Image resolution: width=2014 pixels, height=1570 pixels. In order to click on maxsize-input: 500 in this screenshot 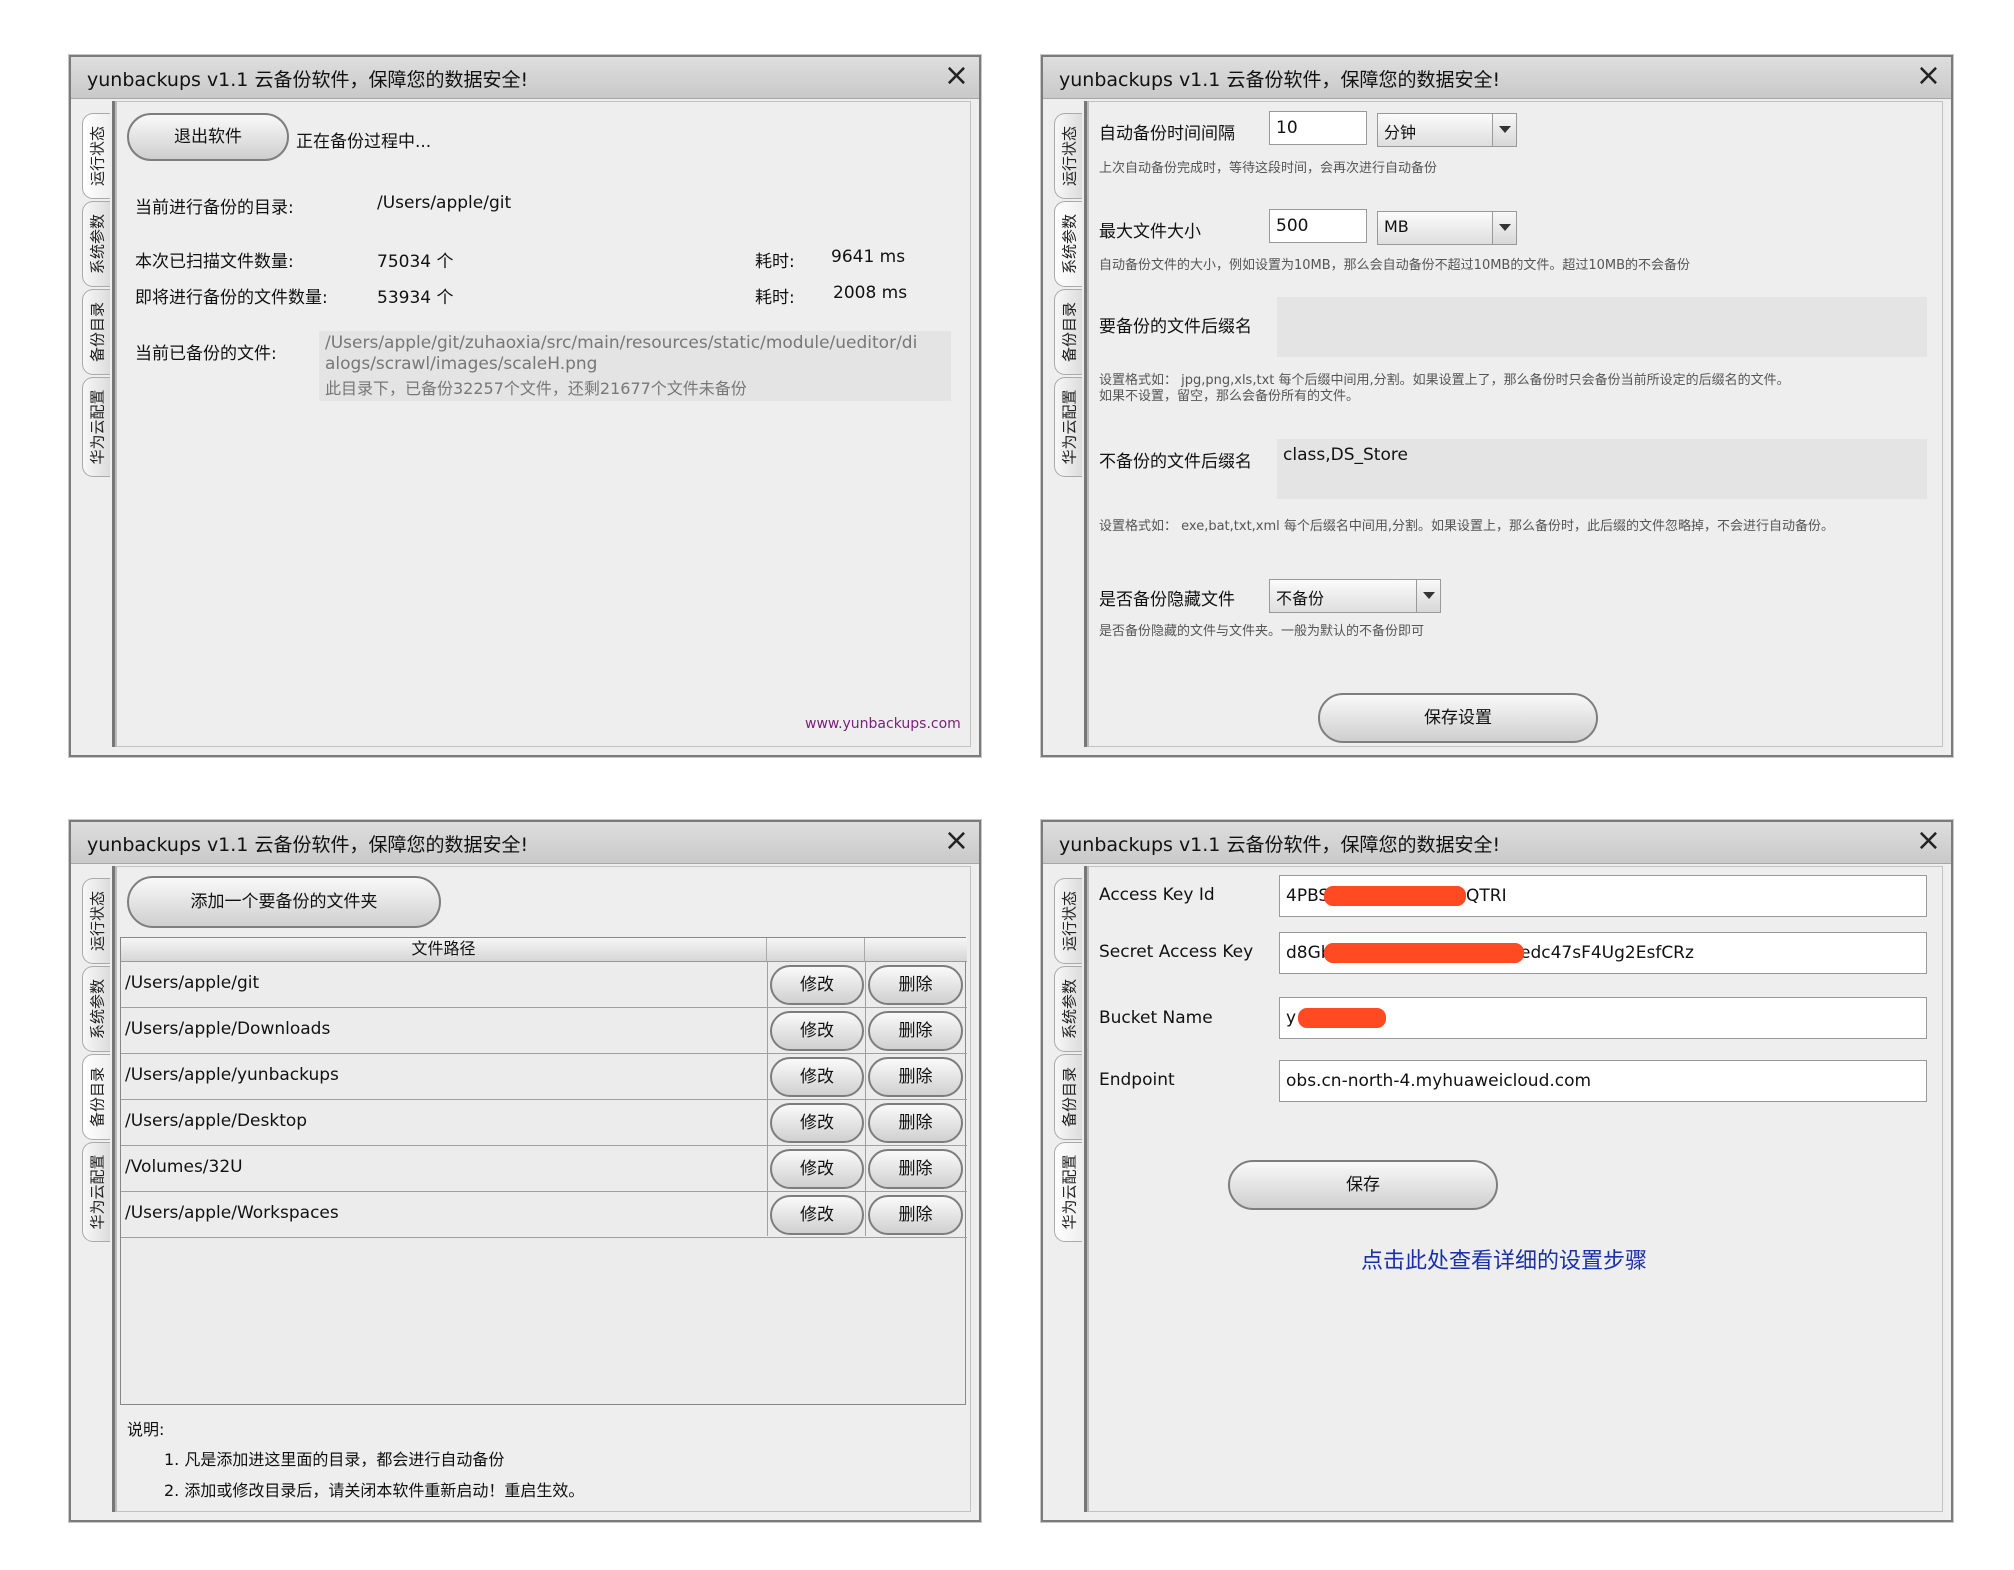, I will do `click(1318, 226)`.